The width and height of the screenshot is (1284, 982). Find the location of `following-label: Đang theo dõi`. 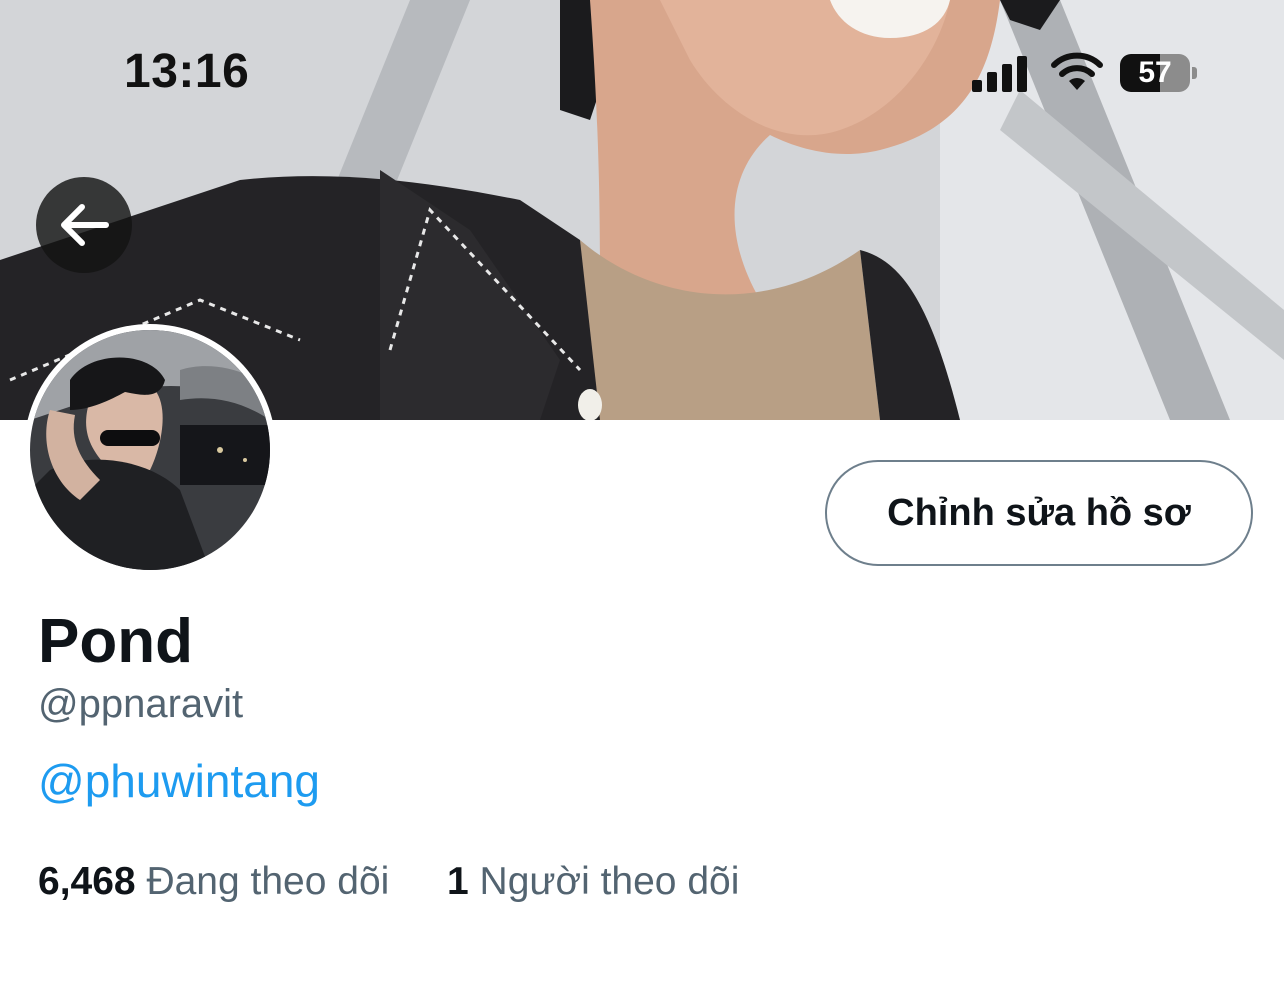

following-label: Đang theo dõi is located at coordinates (268, 881).